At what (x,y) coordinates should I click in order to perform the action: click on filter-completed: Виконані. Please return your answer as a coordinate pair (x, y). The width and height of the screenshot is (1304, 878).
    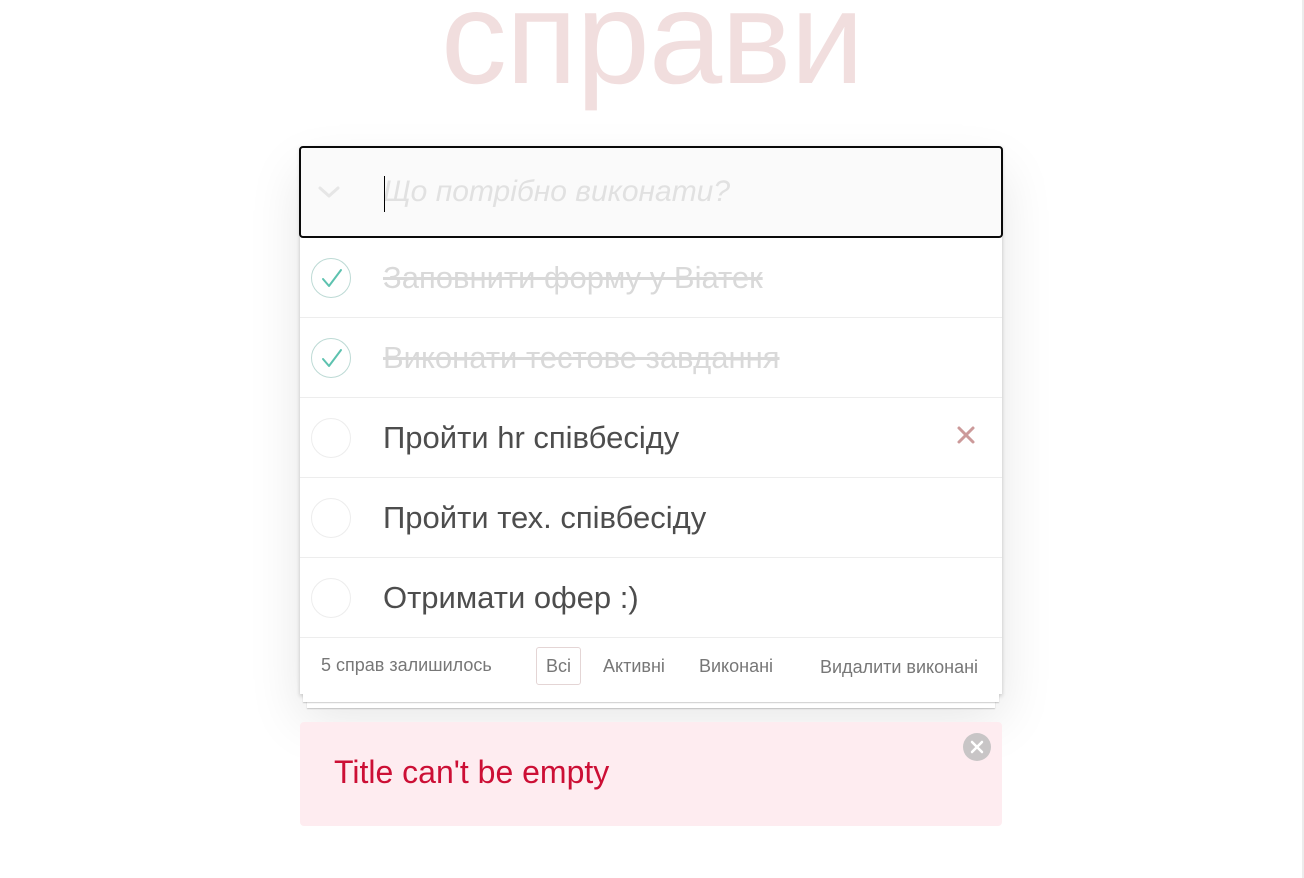
    Looking at the image, I should click on (736, 666).